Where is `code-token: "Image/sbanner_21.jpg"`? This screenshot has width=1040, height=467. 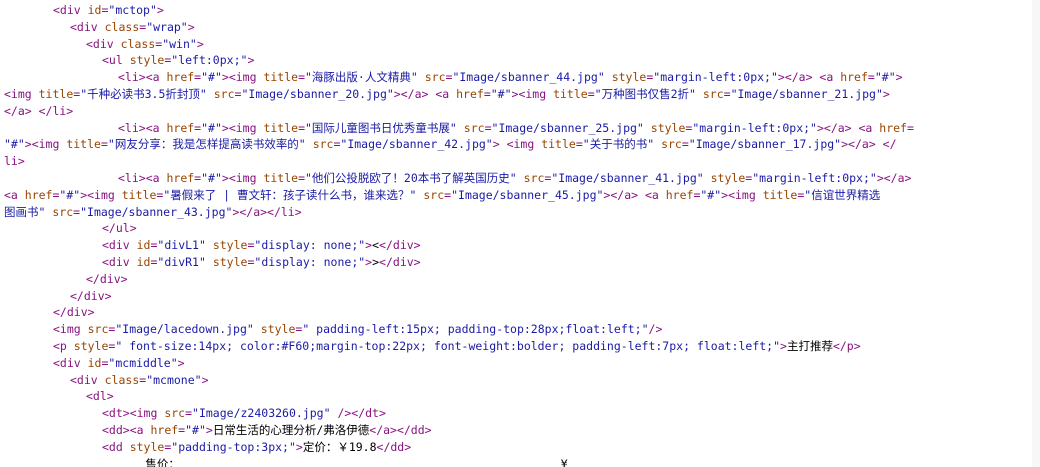 code-token: "Image/sbanner_21.jpg" is located at coordinates (806, 94).